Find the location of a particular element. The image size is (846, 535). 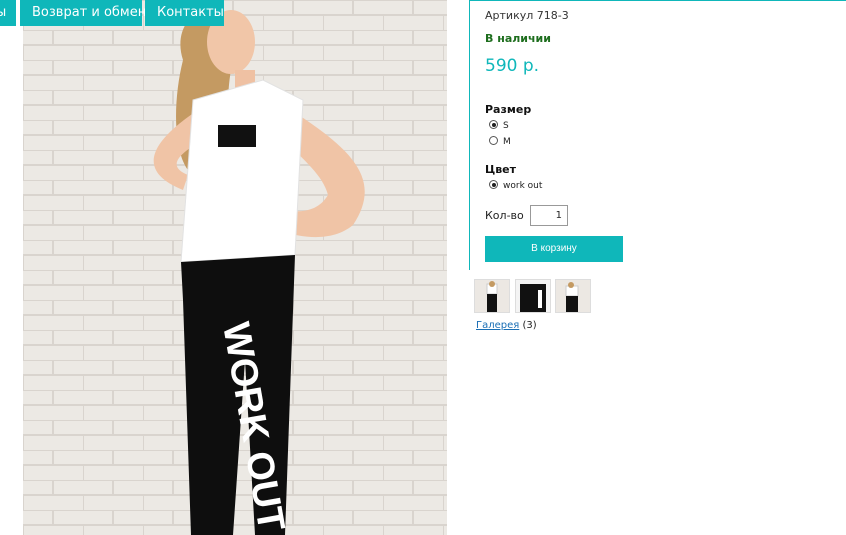

nav-item-returns: Возврат и обмен is located at coordinates (83, 13).